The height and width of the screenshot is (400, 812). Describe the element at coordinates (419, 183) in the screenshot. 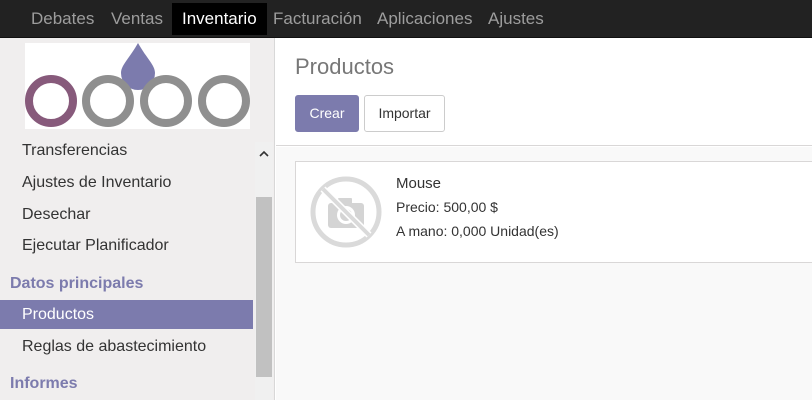

I see `product-name: Mouse` at that location.